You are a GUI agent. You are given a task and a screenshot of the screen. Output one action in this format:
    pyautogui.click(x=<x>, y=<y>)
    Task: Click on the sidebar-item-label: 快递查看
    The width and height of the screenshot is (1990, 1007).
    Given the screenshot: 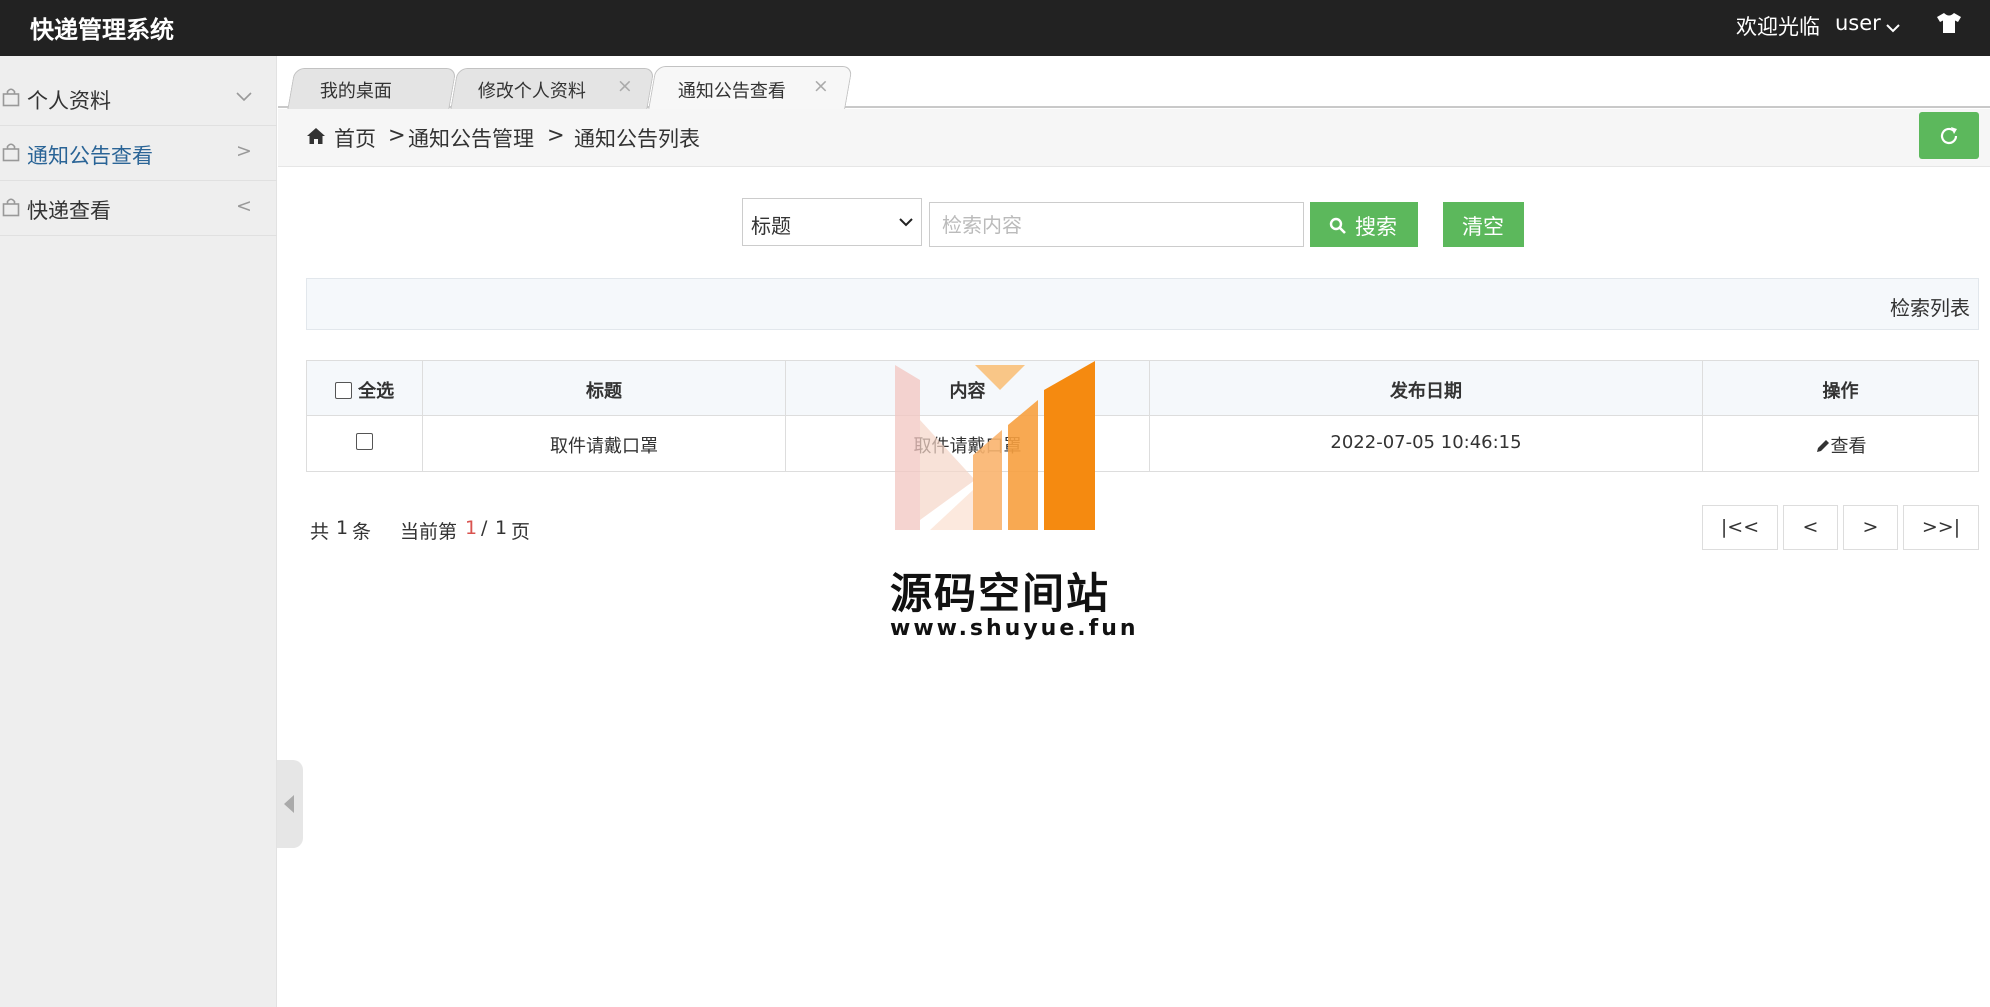 What is the action you would take?
    pyautogui.click(x=69, y=211)
    